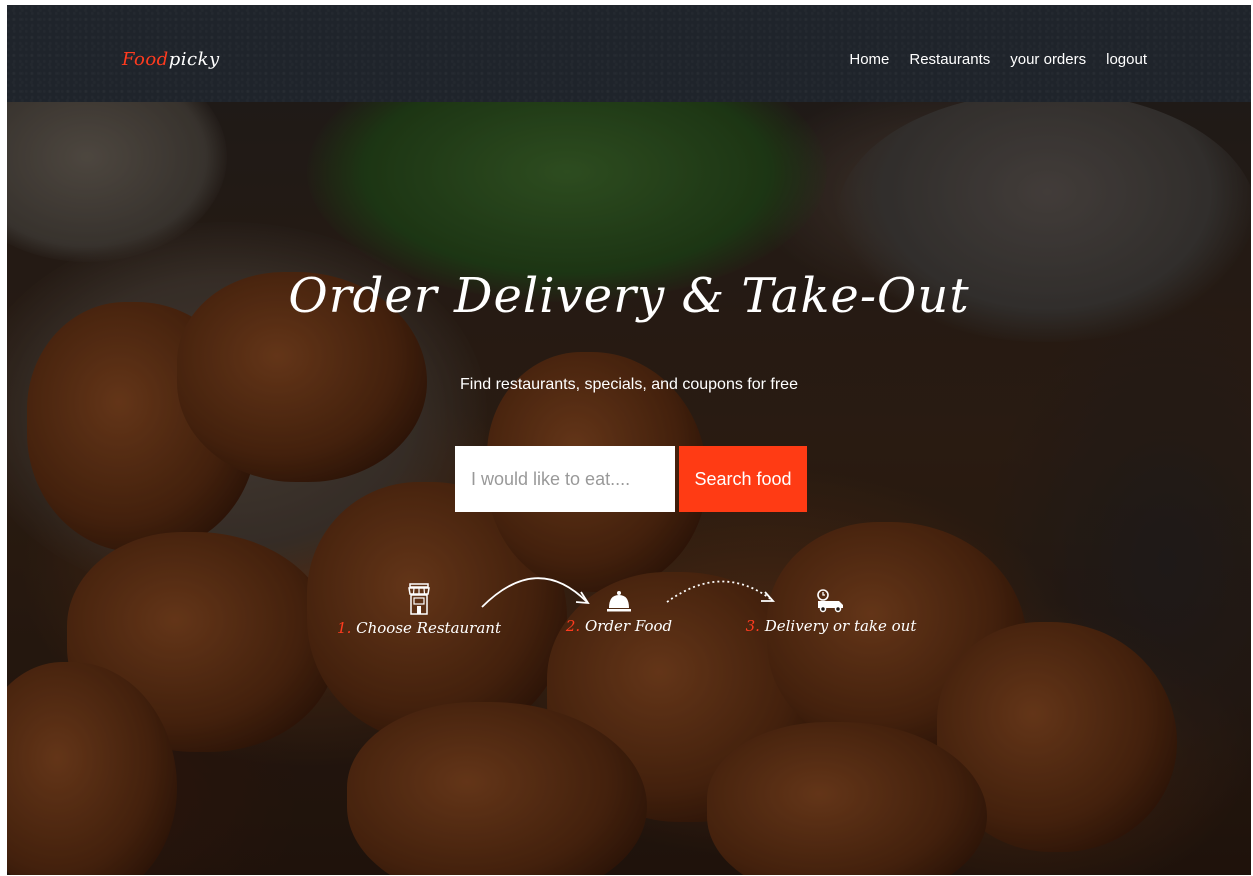 The image size is (1253, 876). Describe the element at coordinates (1126, 59) in the screenshot. I see `nav-logout-link: logout` at that location.